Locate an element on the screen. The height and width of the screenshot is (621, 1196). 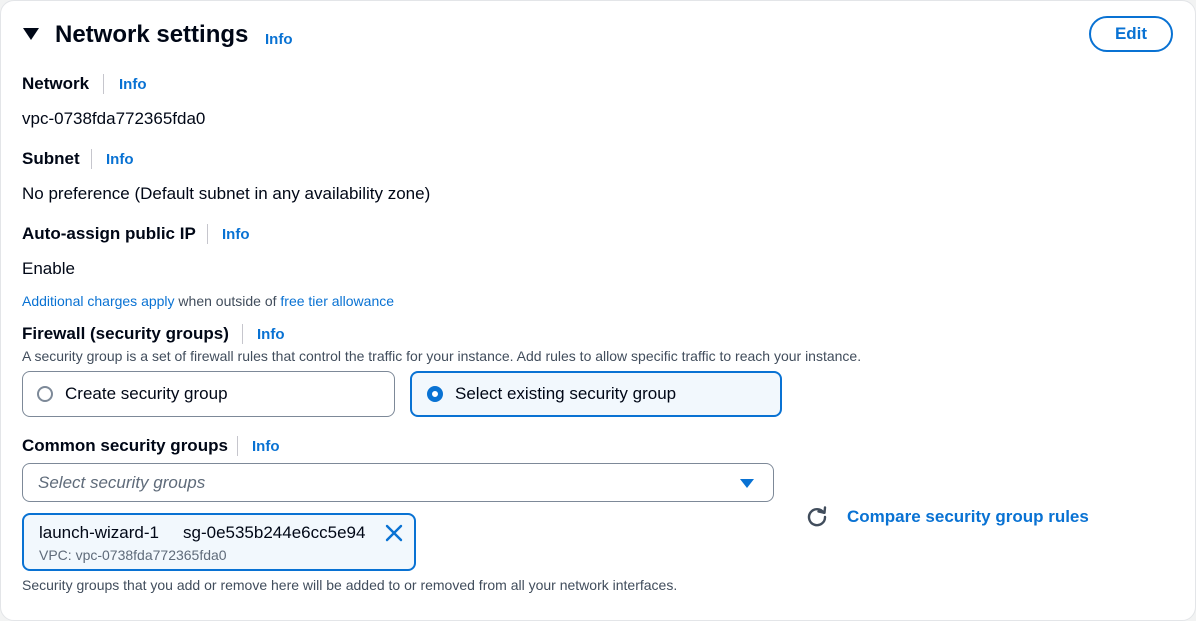
free-tier-link: free tier allowance is located at coordinates (337, 301).